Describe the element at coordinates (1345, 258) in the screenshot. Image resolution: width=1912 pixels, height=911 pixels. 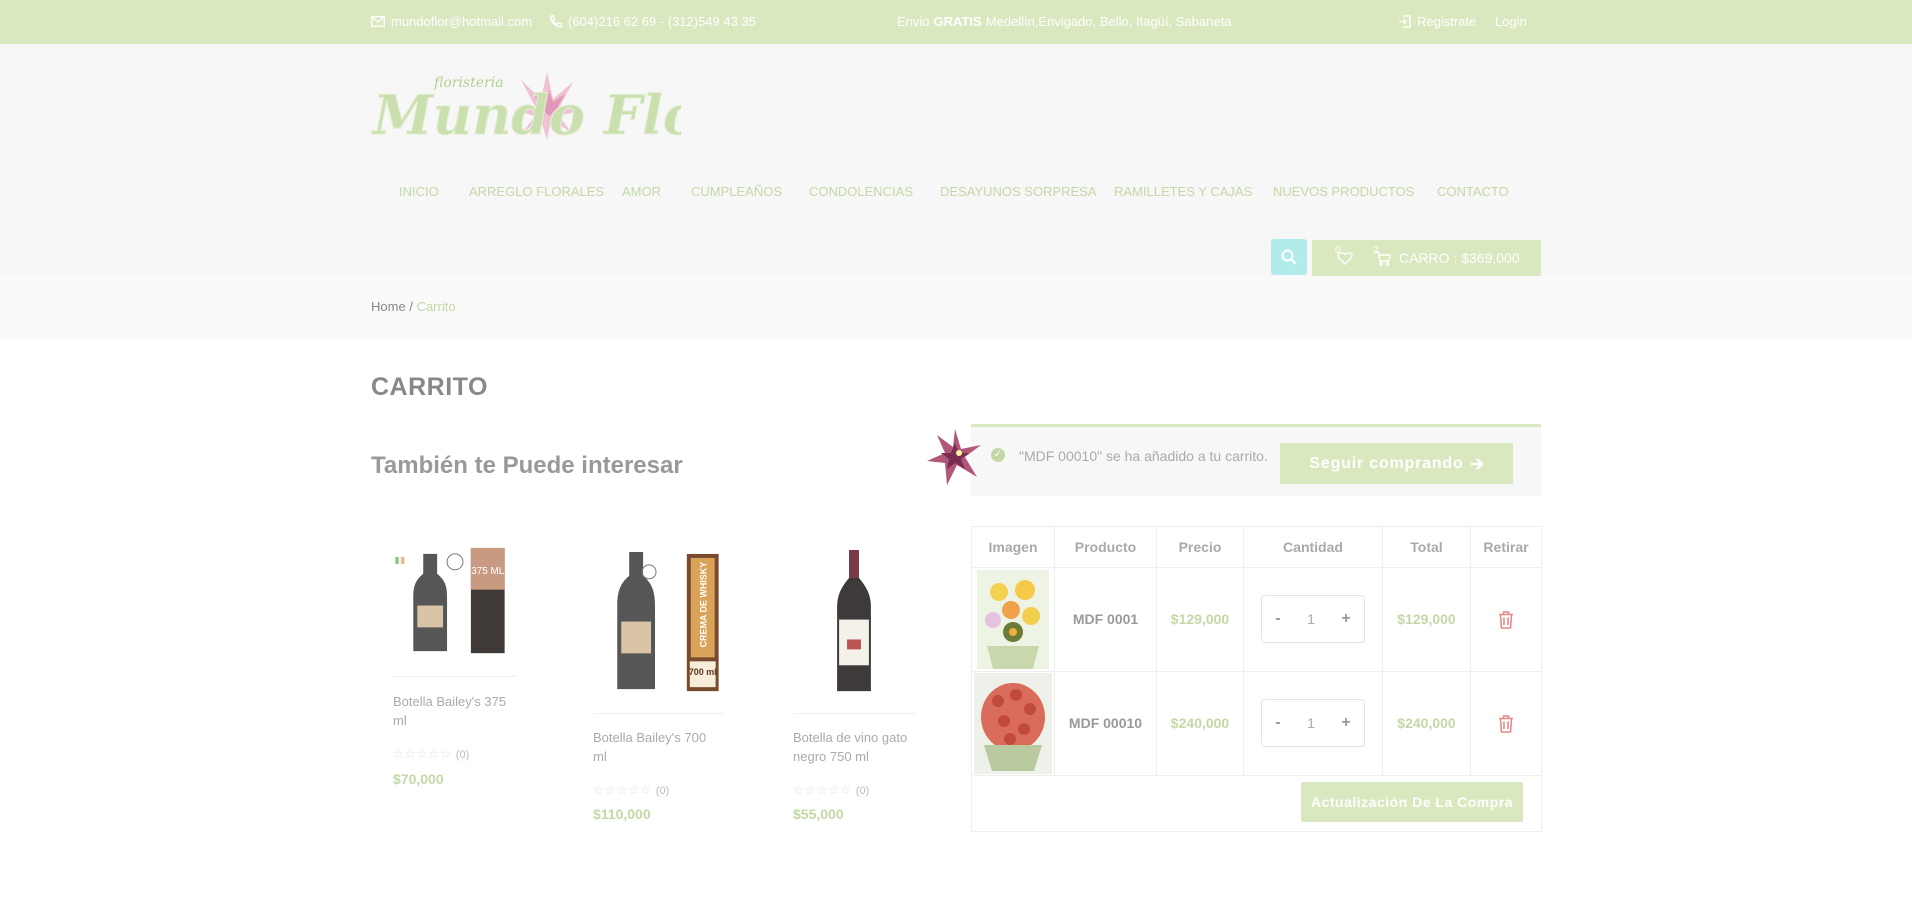
I see `heart-icon` at that location.